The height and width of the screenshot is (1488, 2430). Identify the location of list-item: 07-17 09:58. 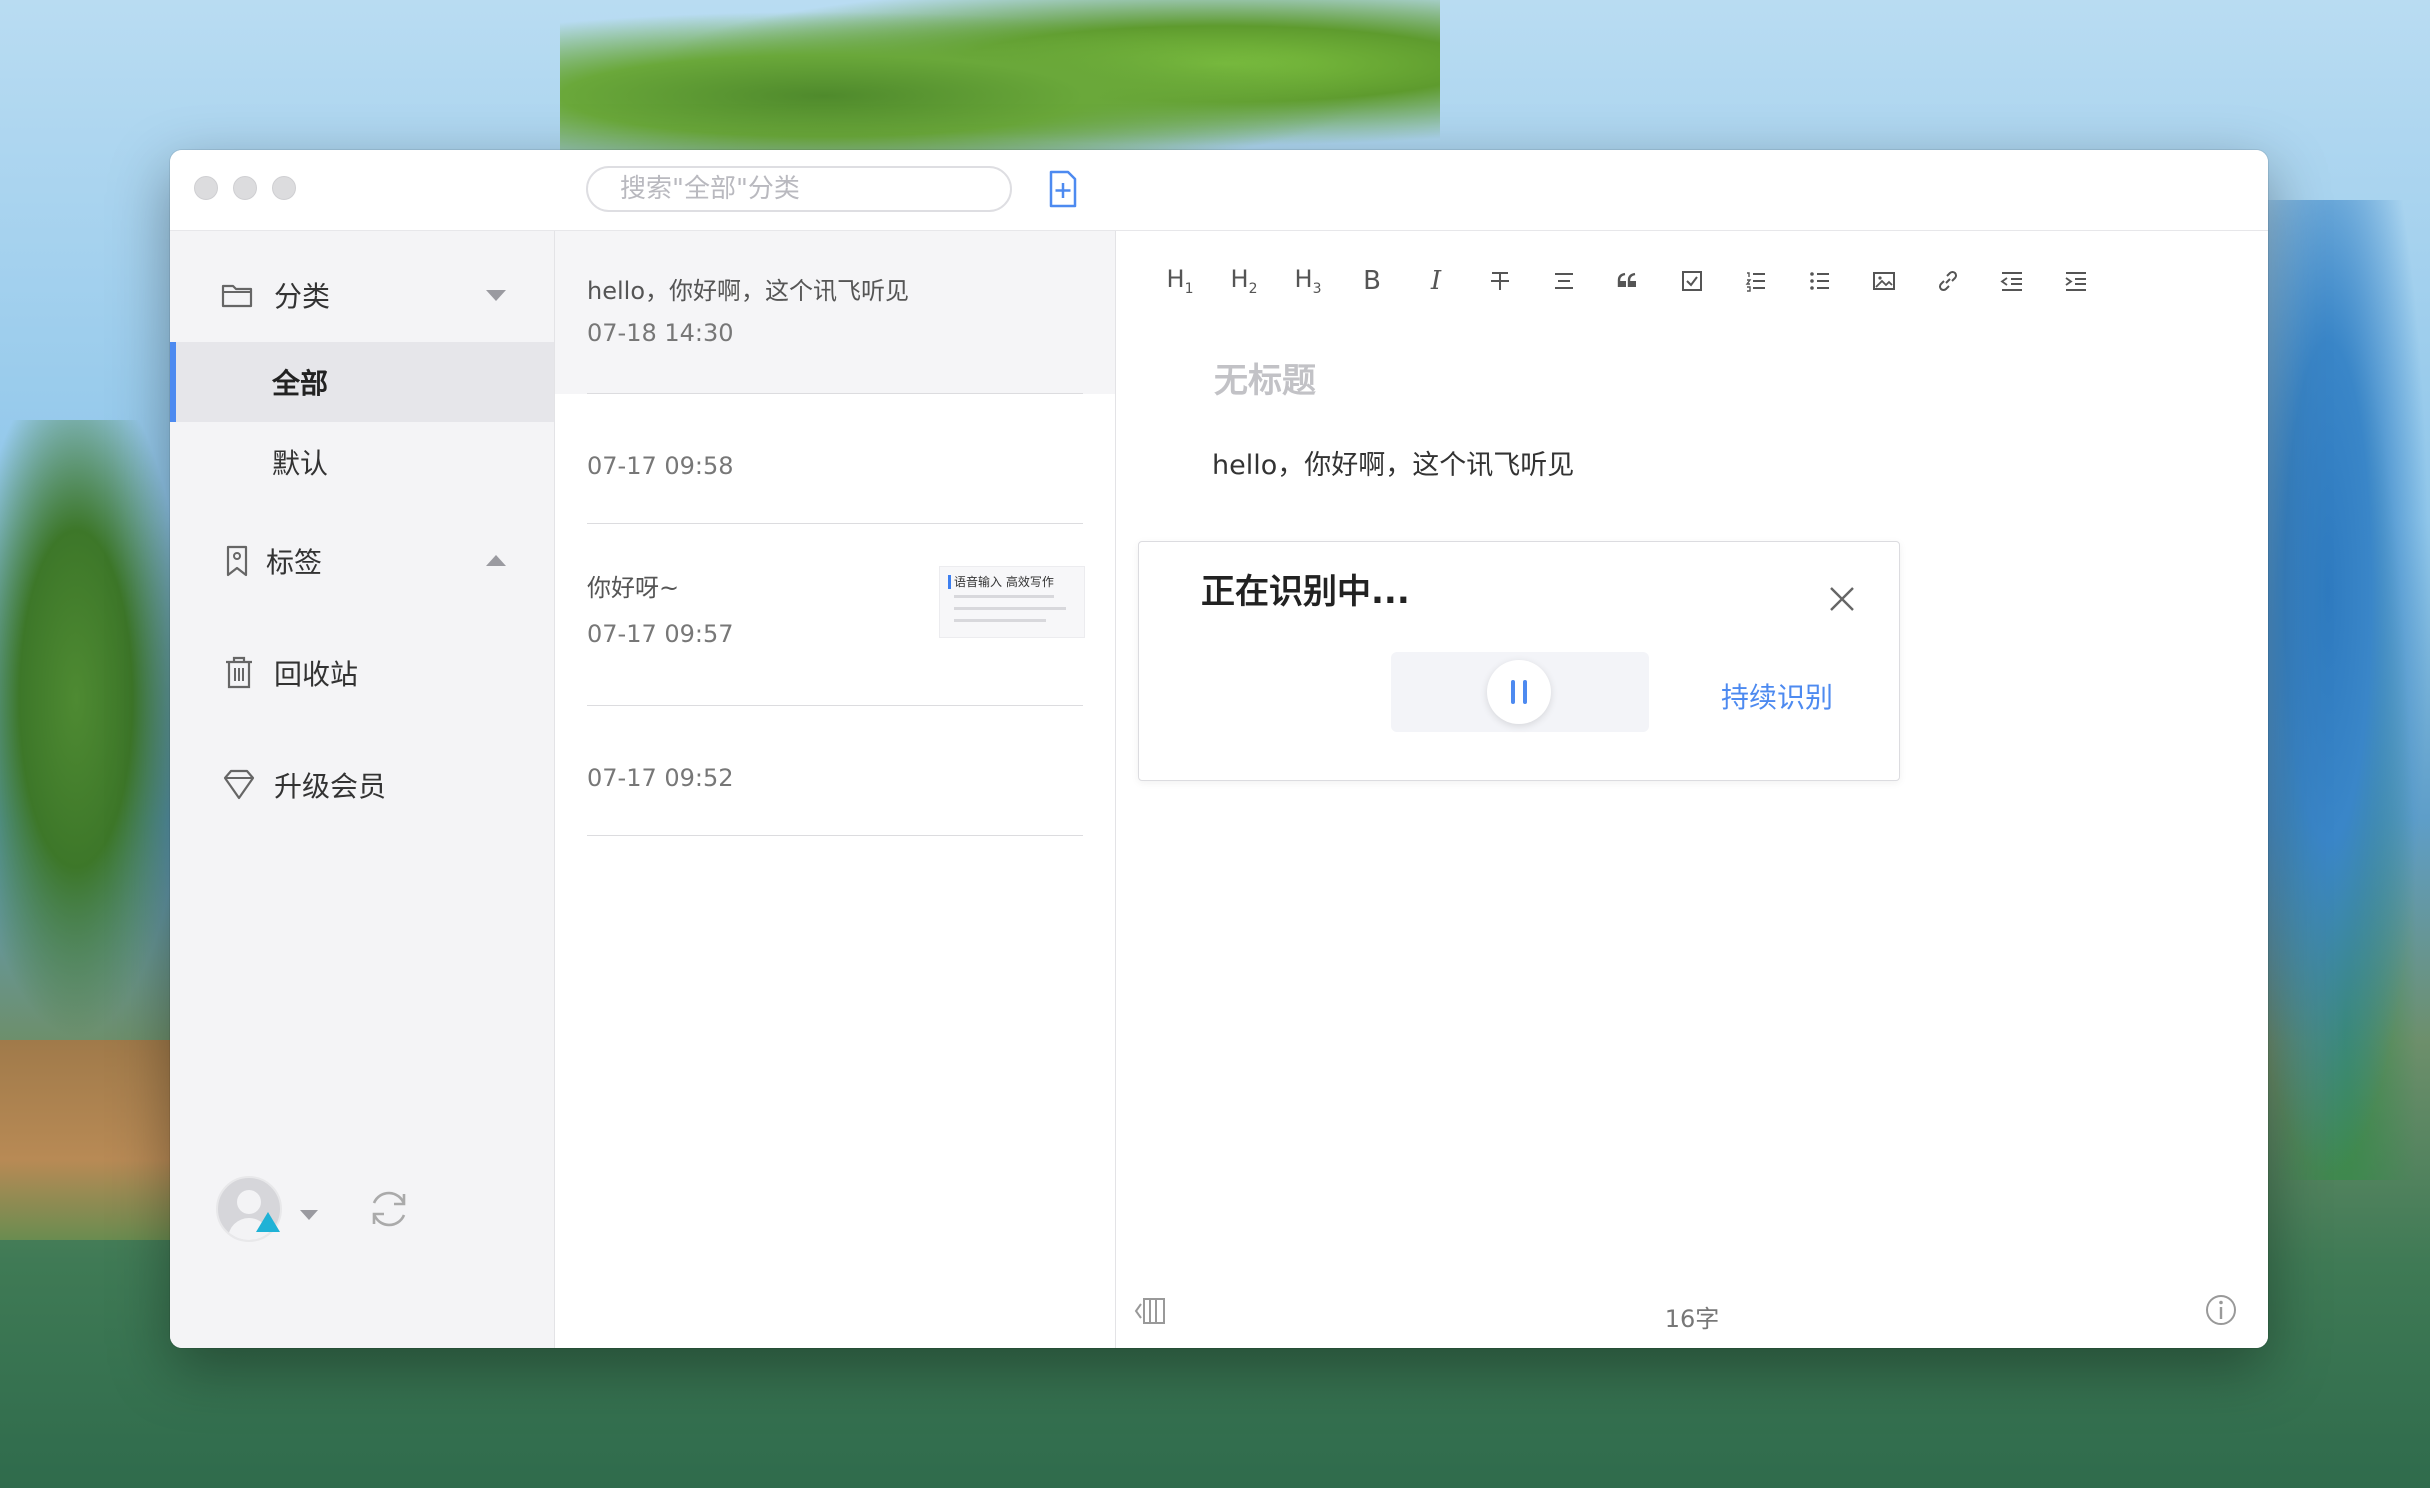
(835, 459).